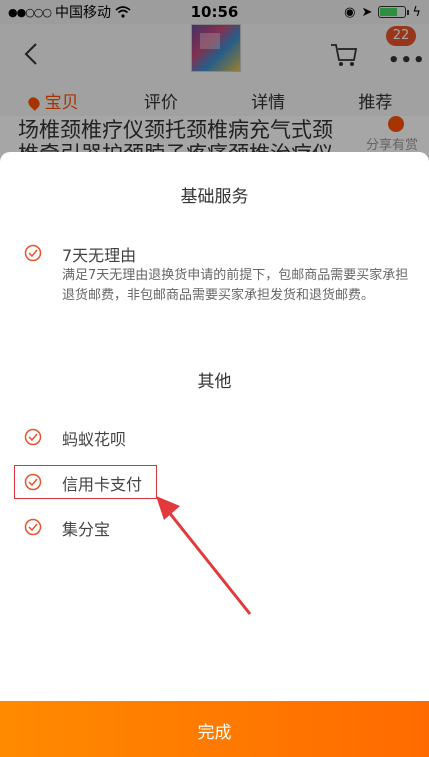  Describe the element at coordinates (94, 439) in the screenshot. I see `other-item-huabei: 蚂蚁花呗` at that location.